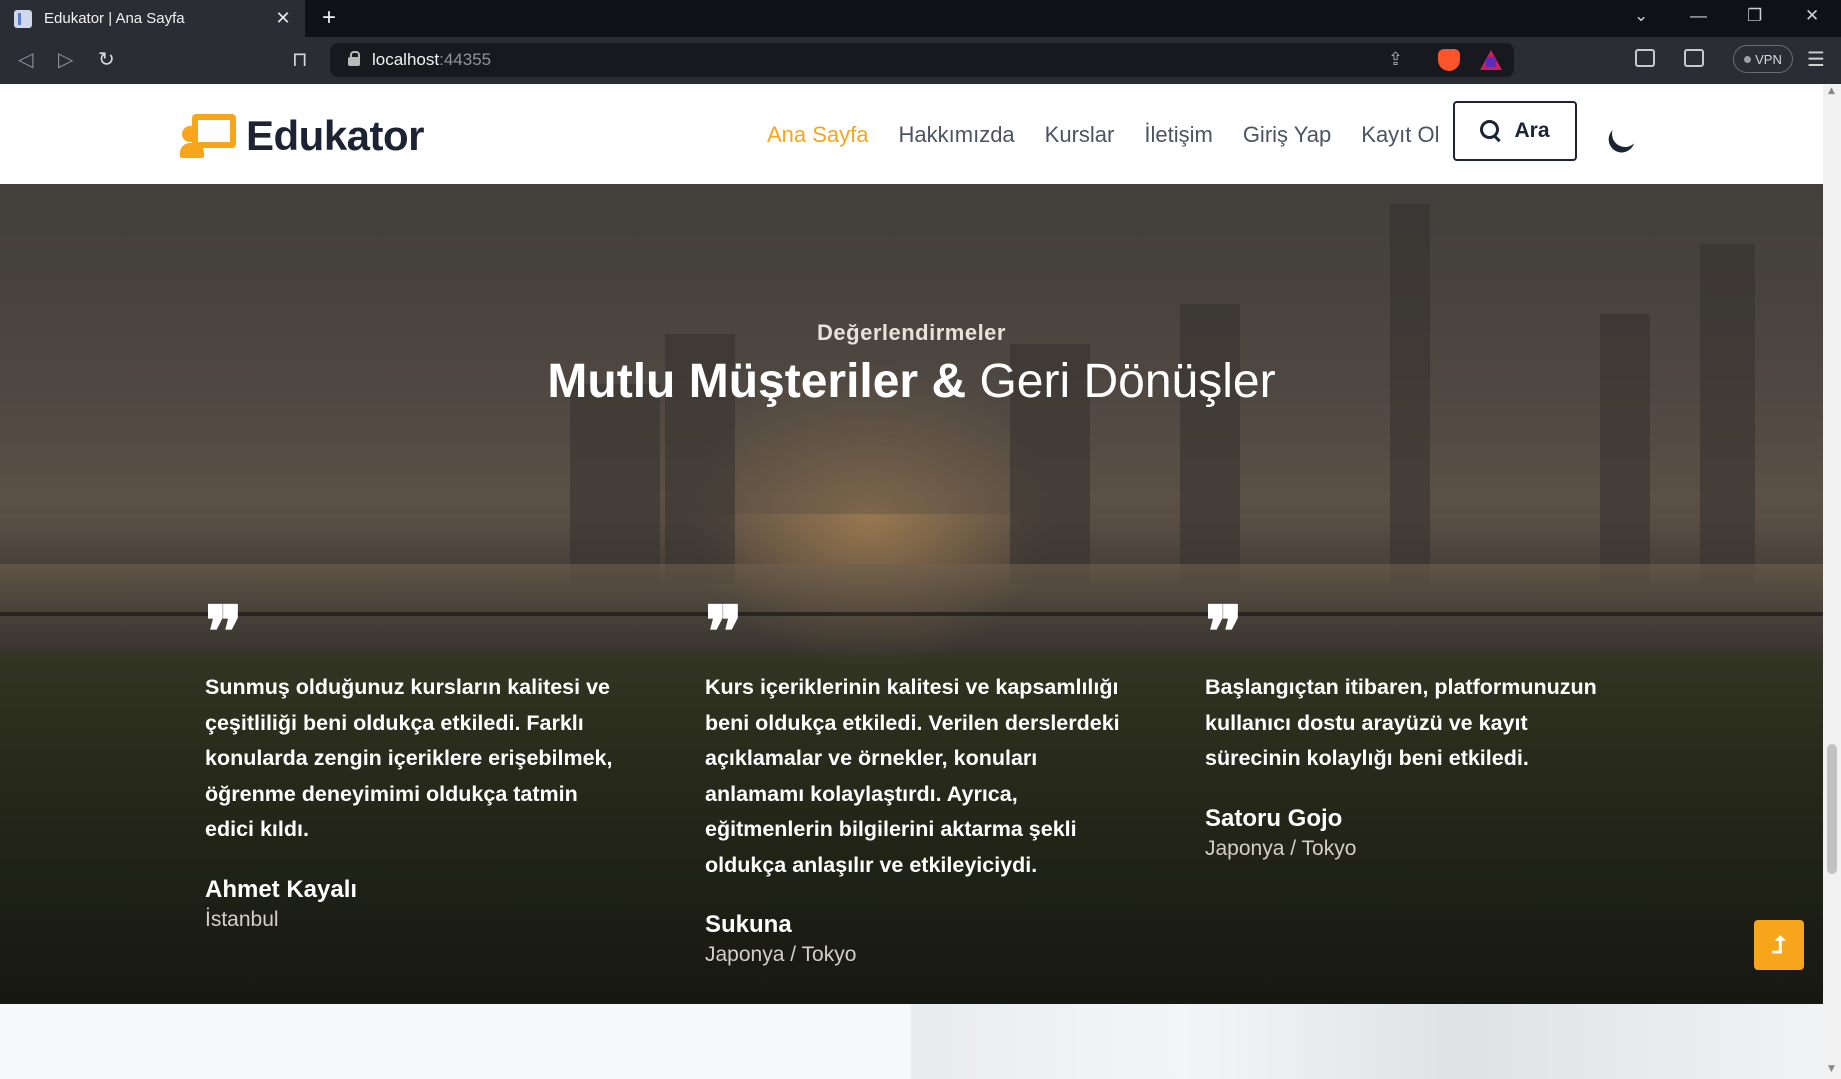 The width and height of the screenshot is (1841, 1079). Describe the element at coordinates (283, 18) in the screenshot. I see `tab-close-button: ✕` at that location.